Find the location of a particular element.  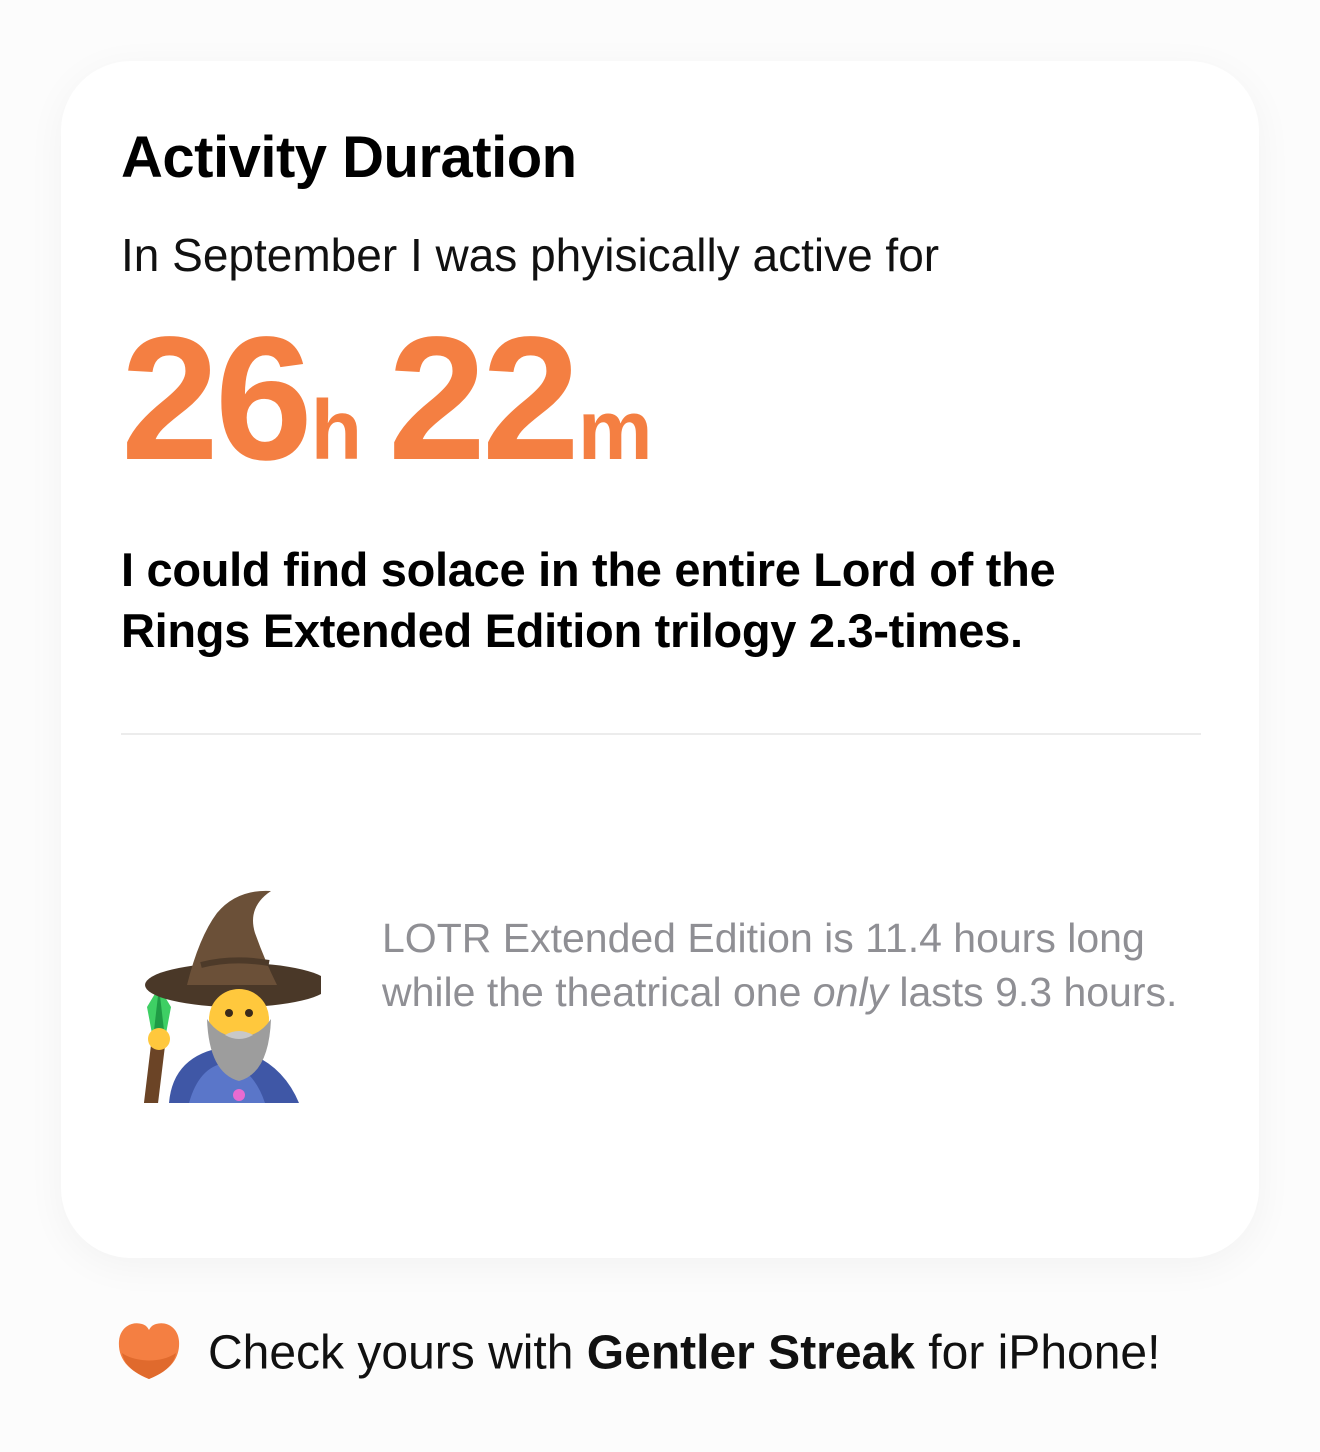

duration-value: 26h 22m is located at coordinates (400, 399).